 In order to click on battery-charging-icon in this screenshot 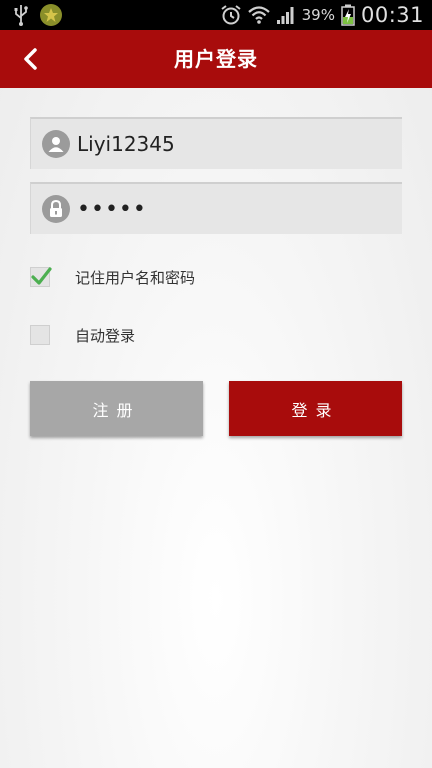, I will do `click(348, 15)`.